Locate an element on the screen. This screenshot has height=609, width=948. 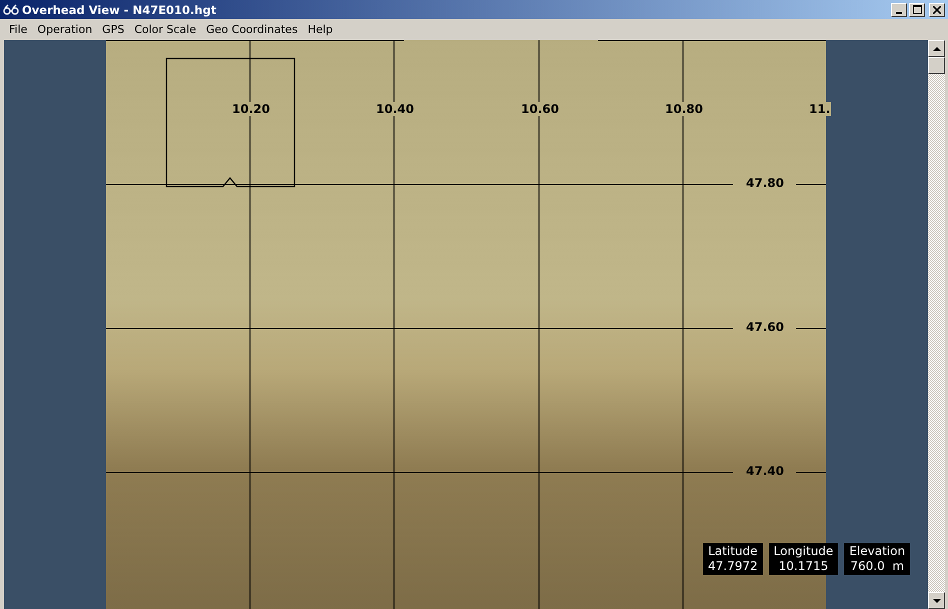
menu-item: Geo Coordinates is located at coordinates (252, 29).